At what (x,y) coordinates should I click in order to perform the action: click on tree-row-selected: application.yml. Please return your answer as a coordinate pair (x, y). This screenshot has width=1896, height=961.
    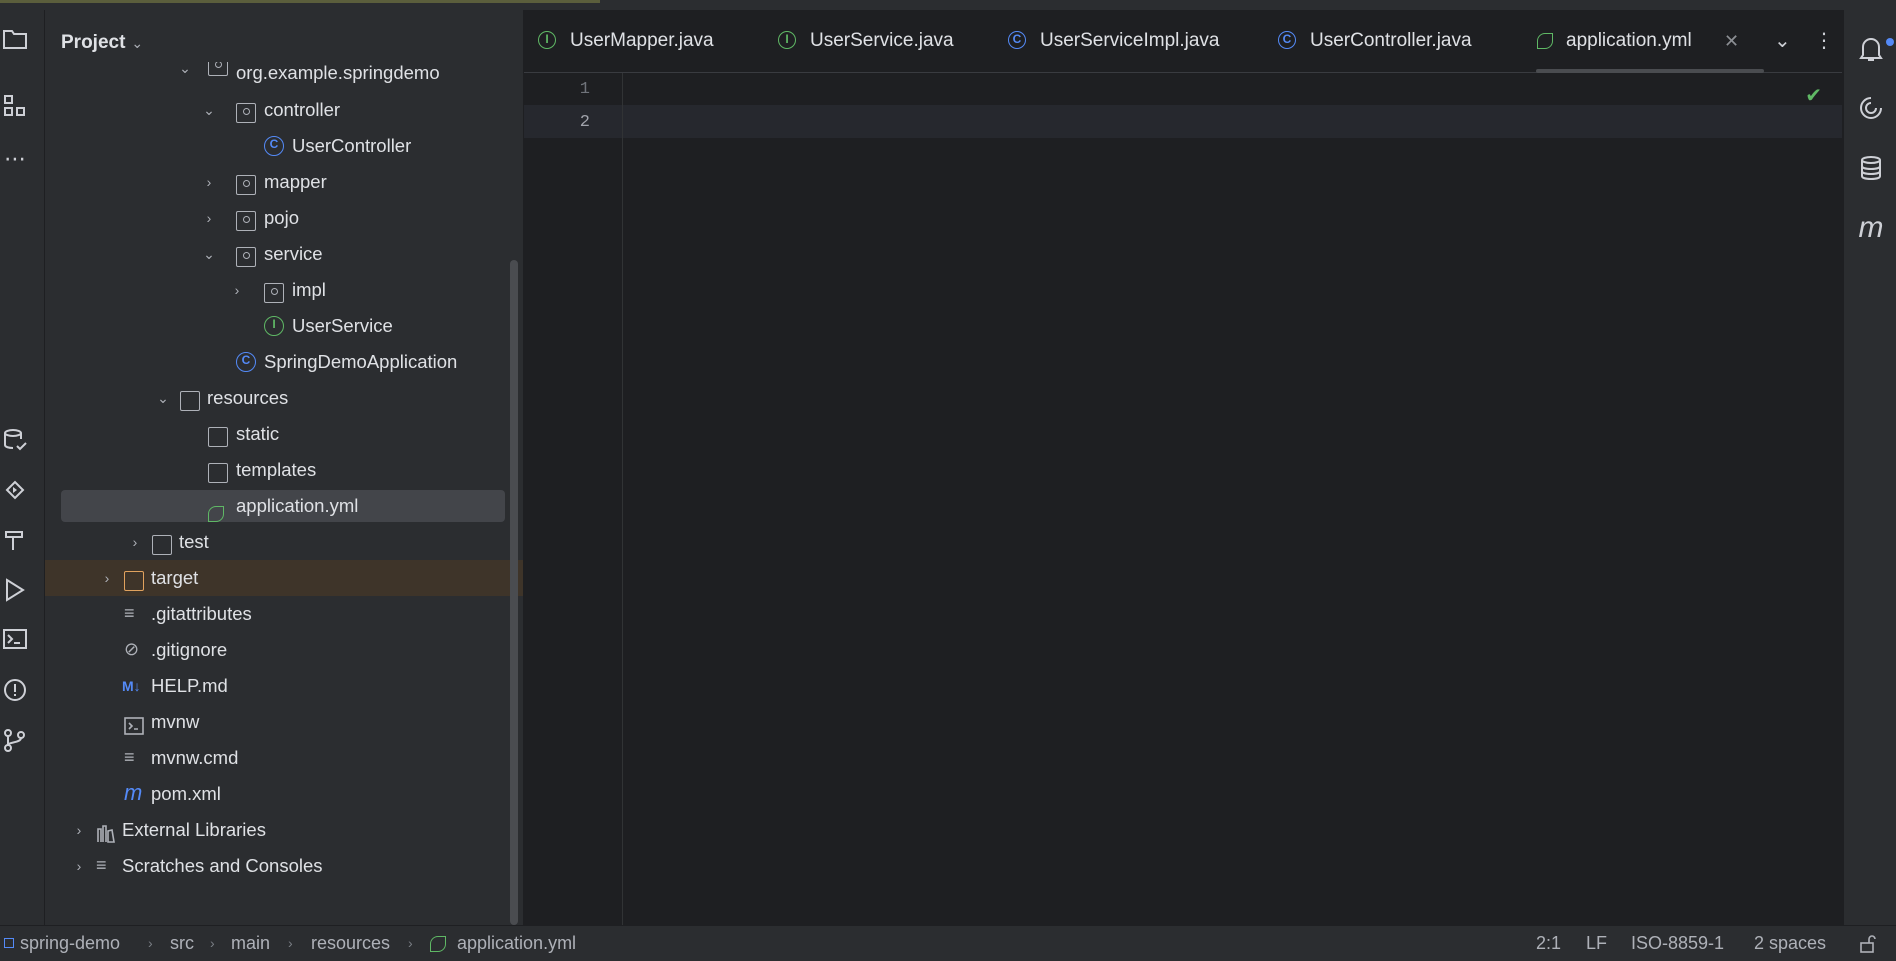
    Looking at the image, I should click on (284, 506).